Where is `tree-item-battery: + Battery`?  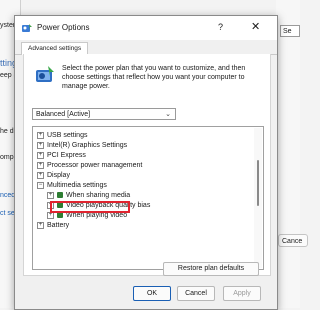 tree-item-battery: + Battery is located at coordinates (53, 226).